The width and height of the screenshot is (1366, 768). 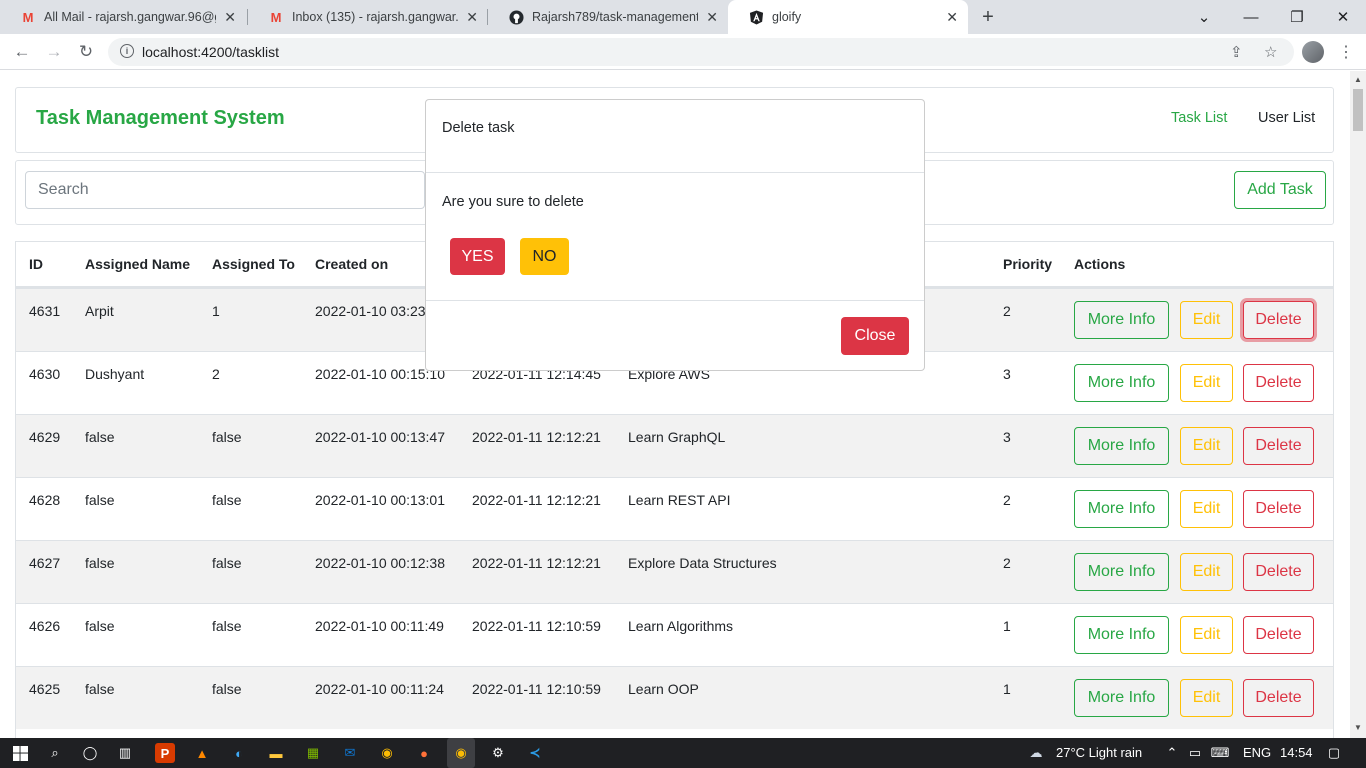 I want to click on cell-created-on: 2022-01-10 00:13:01, so click(x=380, y=500).